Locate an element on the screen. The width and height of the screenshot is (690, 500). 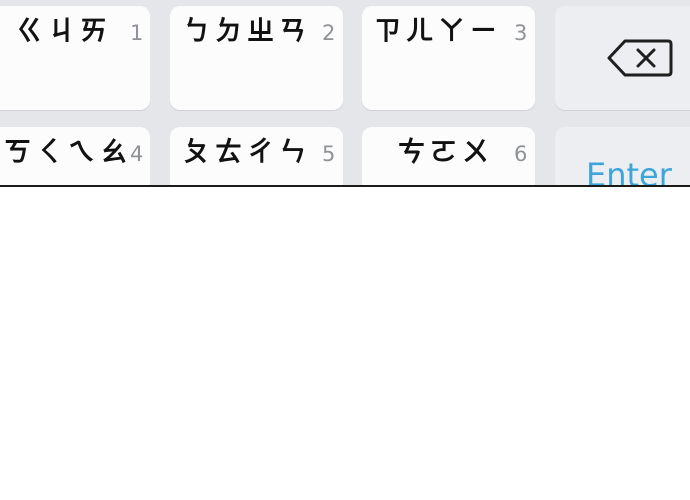
enter-key: Enter is located at coordinates (622, 157).